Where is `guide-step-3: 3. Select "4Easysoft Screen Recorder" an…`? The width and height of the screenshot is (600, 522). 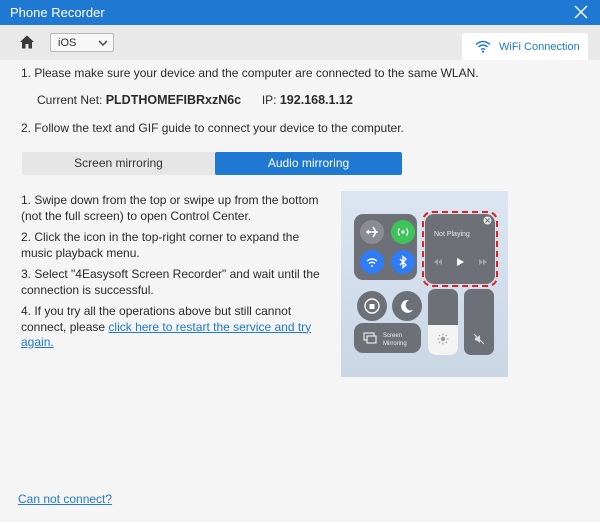 guide-step-3: 3. Select "4Easysoft Screen Recorder" an… is located at coordinates (170, 282).